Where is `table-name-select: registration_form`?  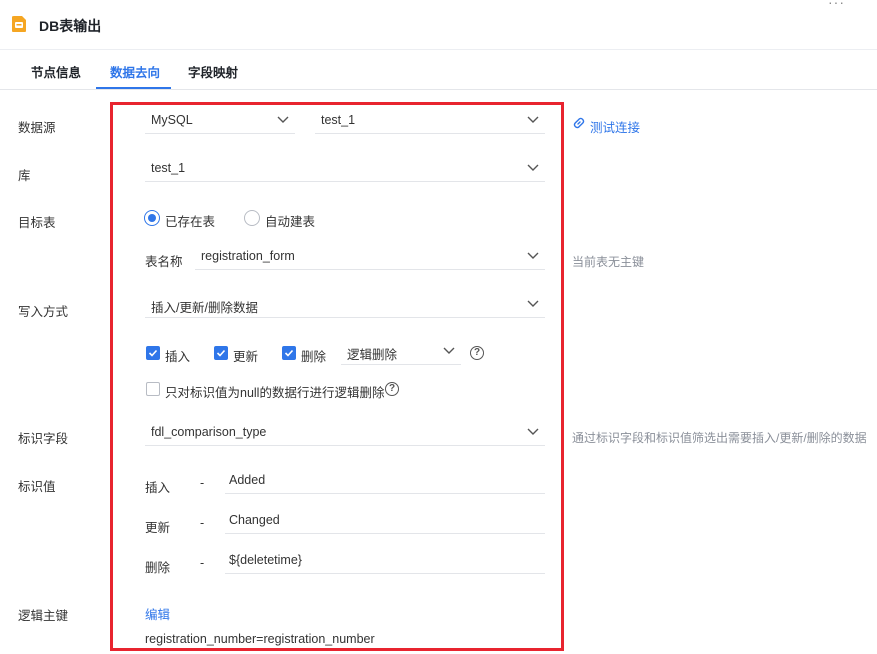
table-name-select: registration_form is located at coordinates (370, 258).